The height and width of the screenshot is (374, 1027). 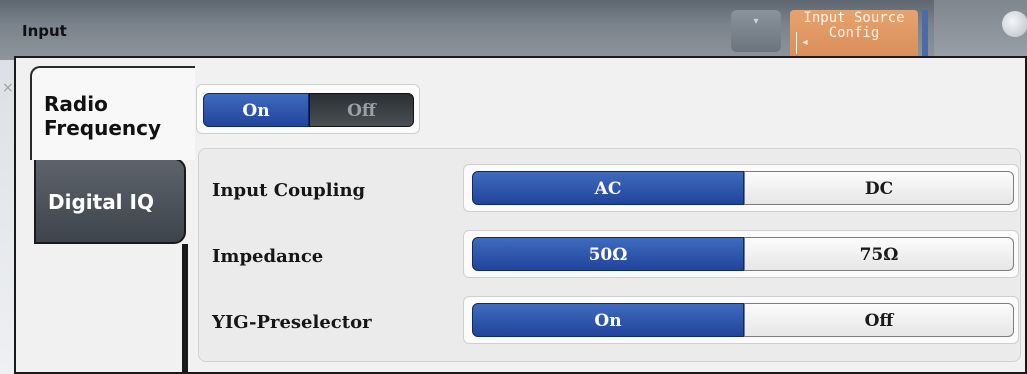 What do you see at coordinates (44, 31) in the screenshot?
I see `dialog-title: Input` at bounding box center [44, 31].